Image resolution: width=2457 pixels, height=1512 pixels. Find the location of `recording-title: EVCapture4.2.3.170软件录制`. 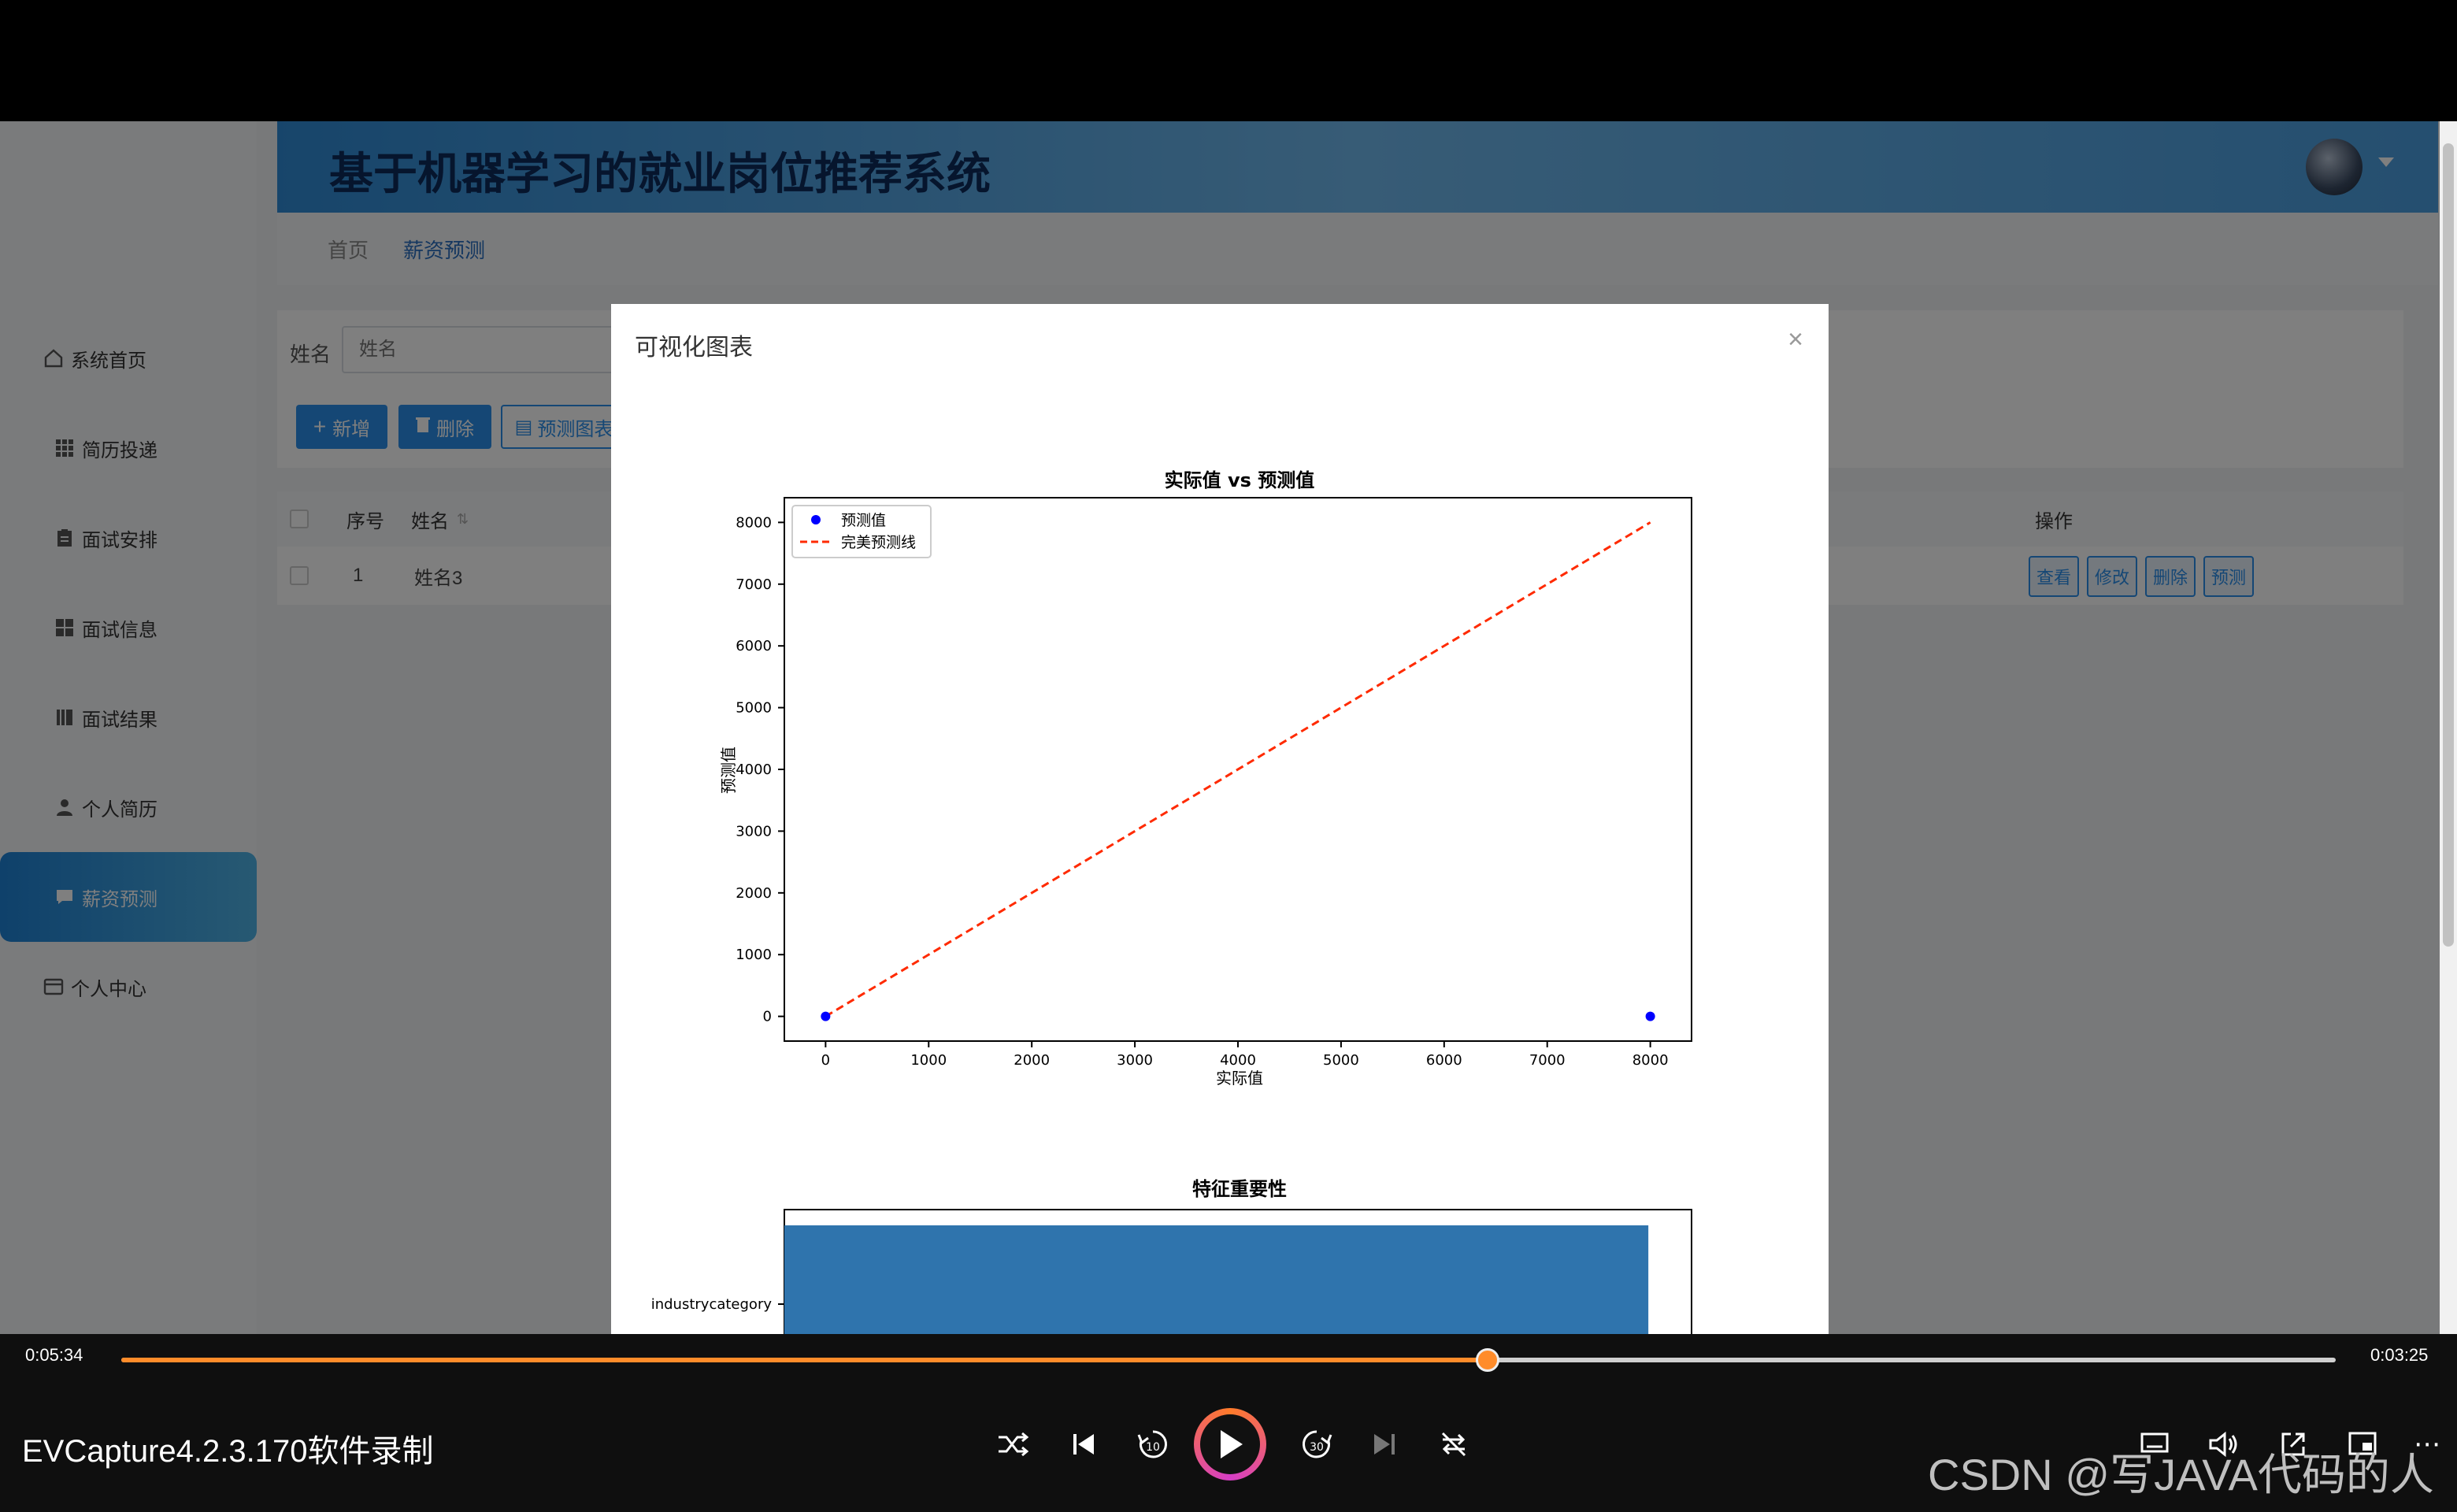

recording-title: EVCapture4.2.3.170软件录制 is located at coordinates (228, 1451).